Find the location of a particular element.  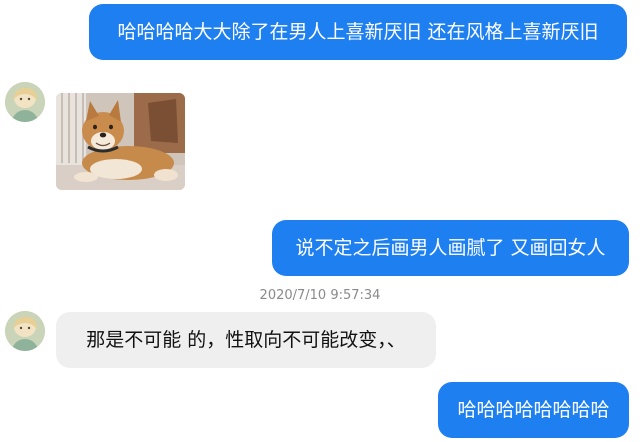

message-timestamp: 2020/7/10 9:57:34 is located at coordinates (320, 295).